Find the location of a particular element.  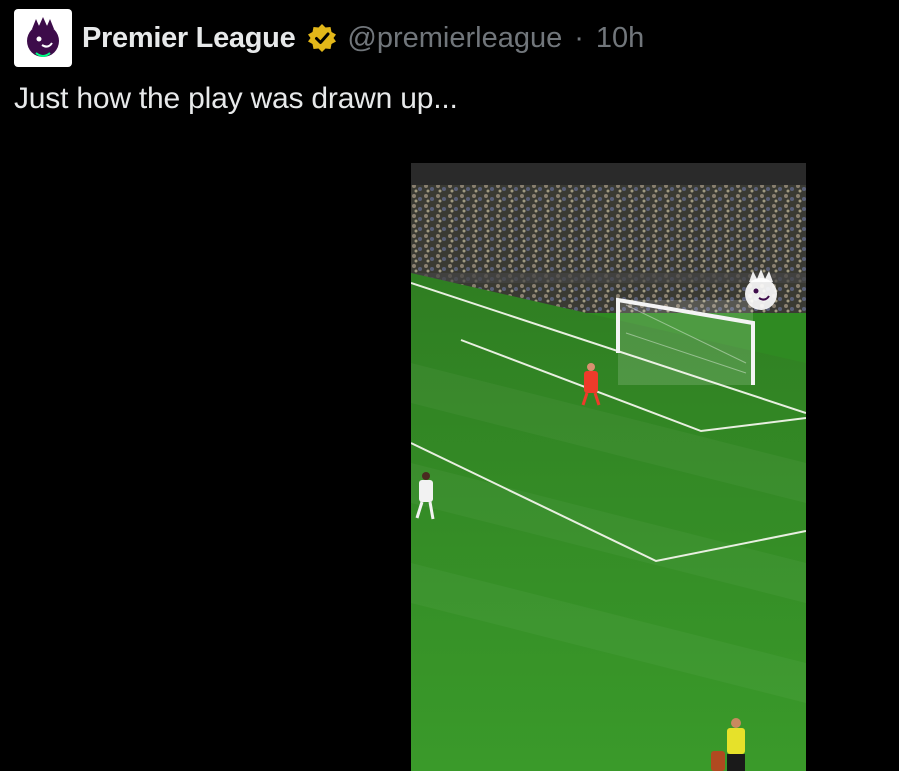

handle: @premierleague is located at coordinates (454, 38).